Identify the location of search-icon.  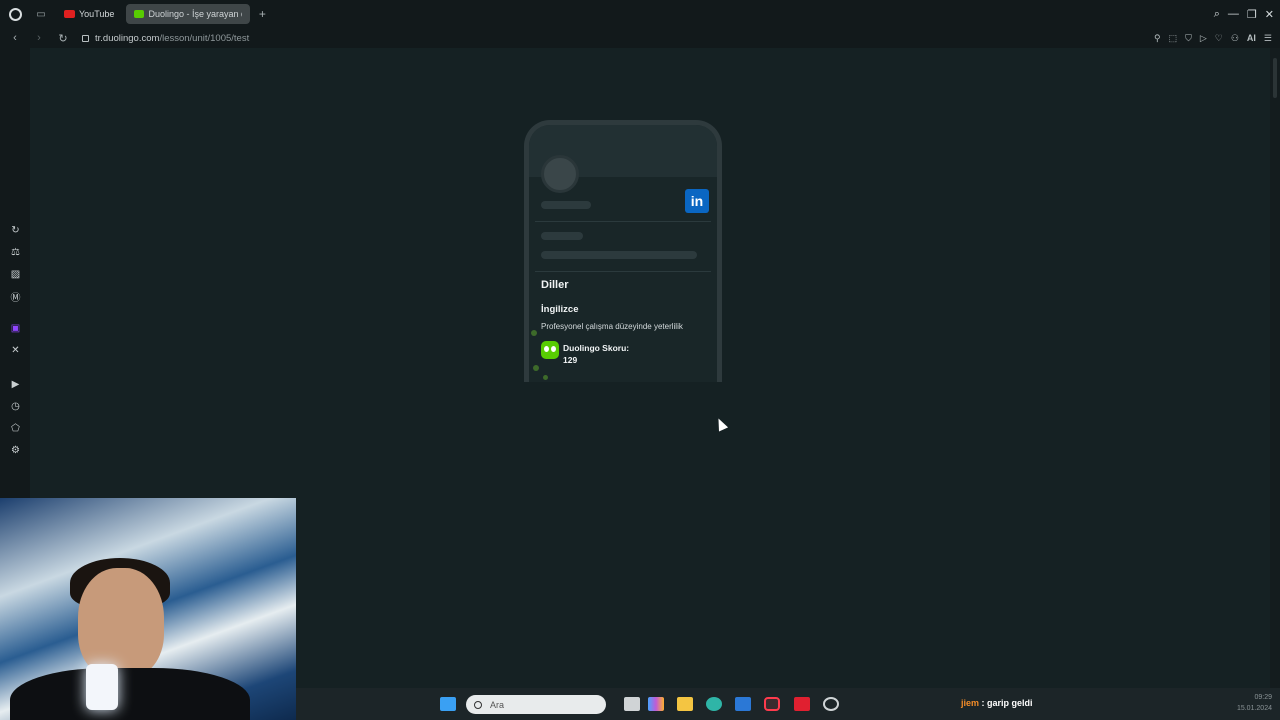
(478, 704).